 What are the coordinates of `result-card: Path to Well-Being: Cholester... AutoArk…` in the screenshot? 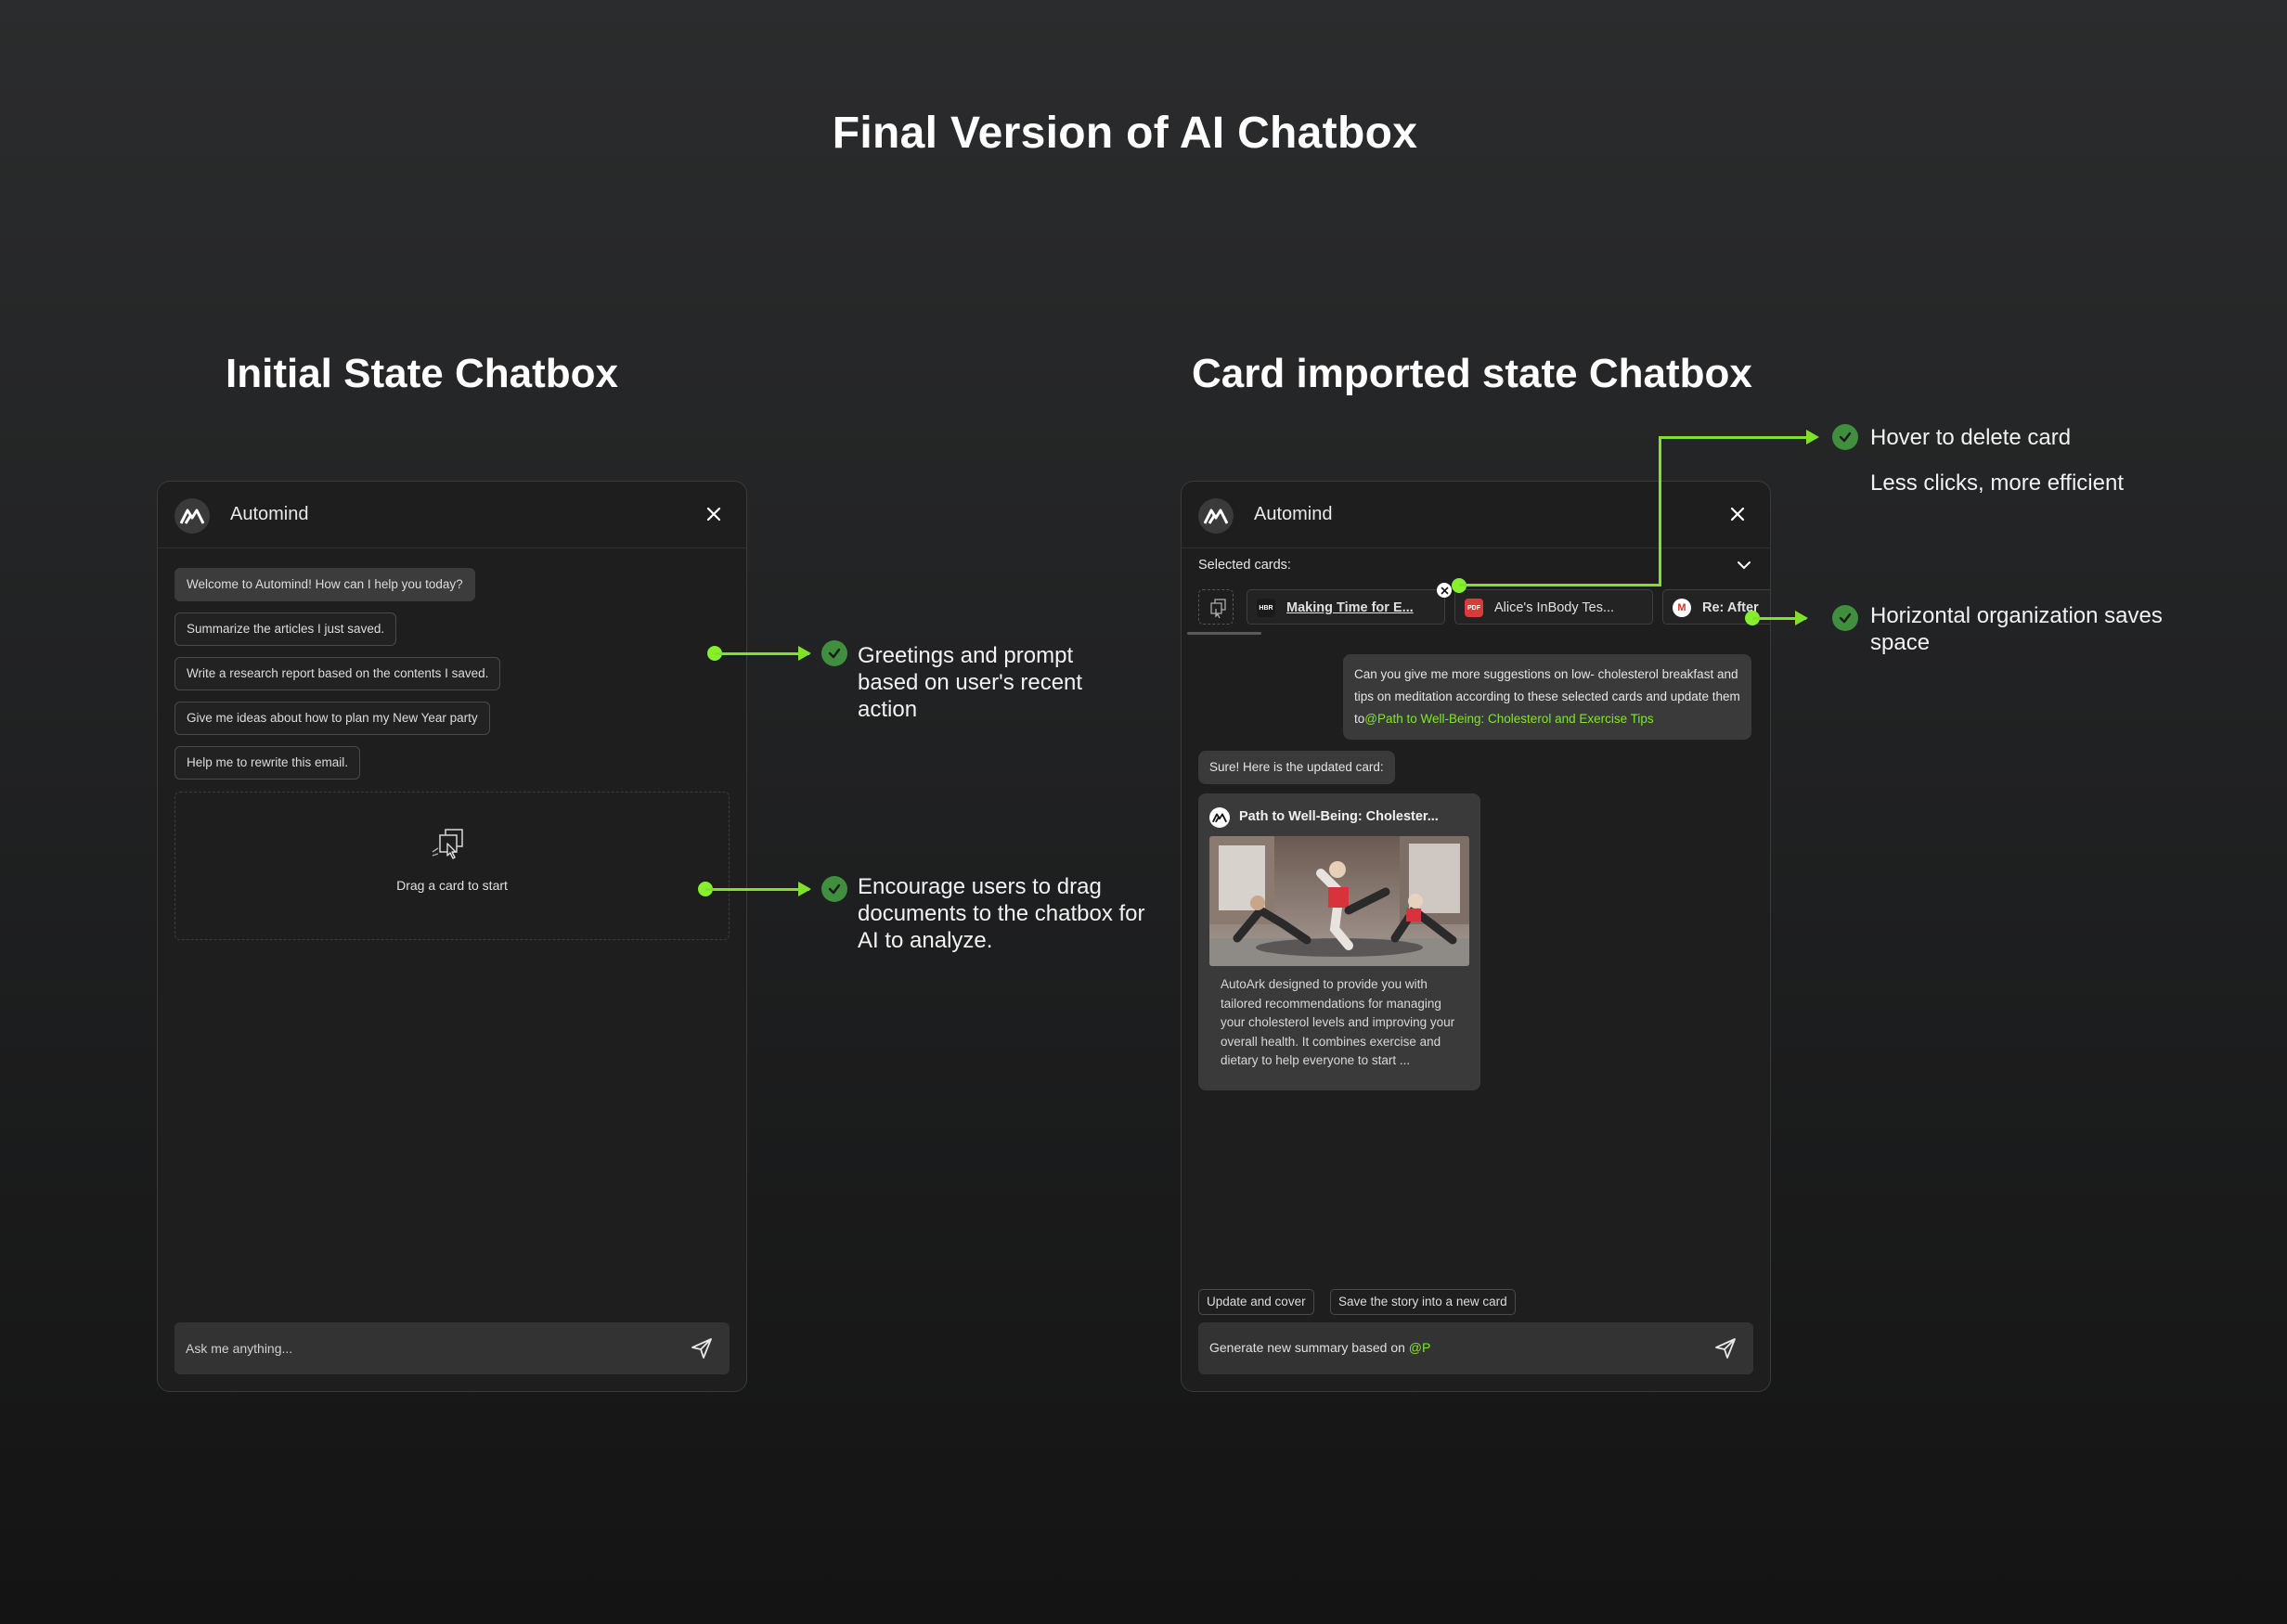 It's located at (1339, 942).